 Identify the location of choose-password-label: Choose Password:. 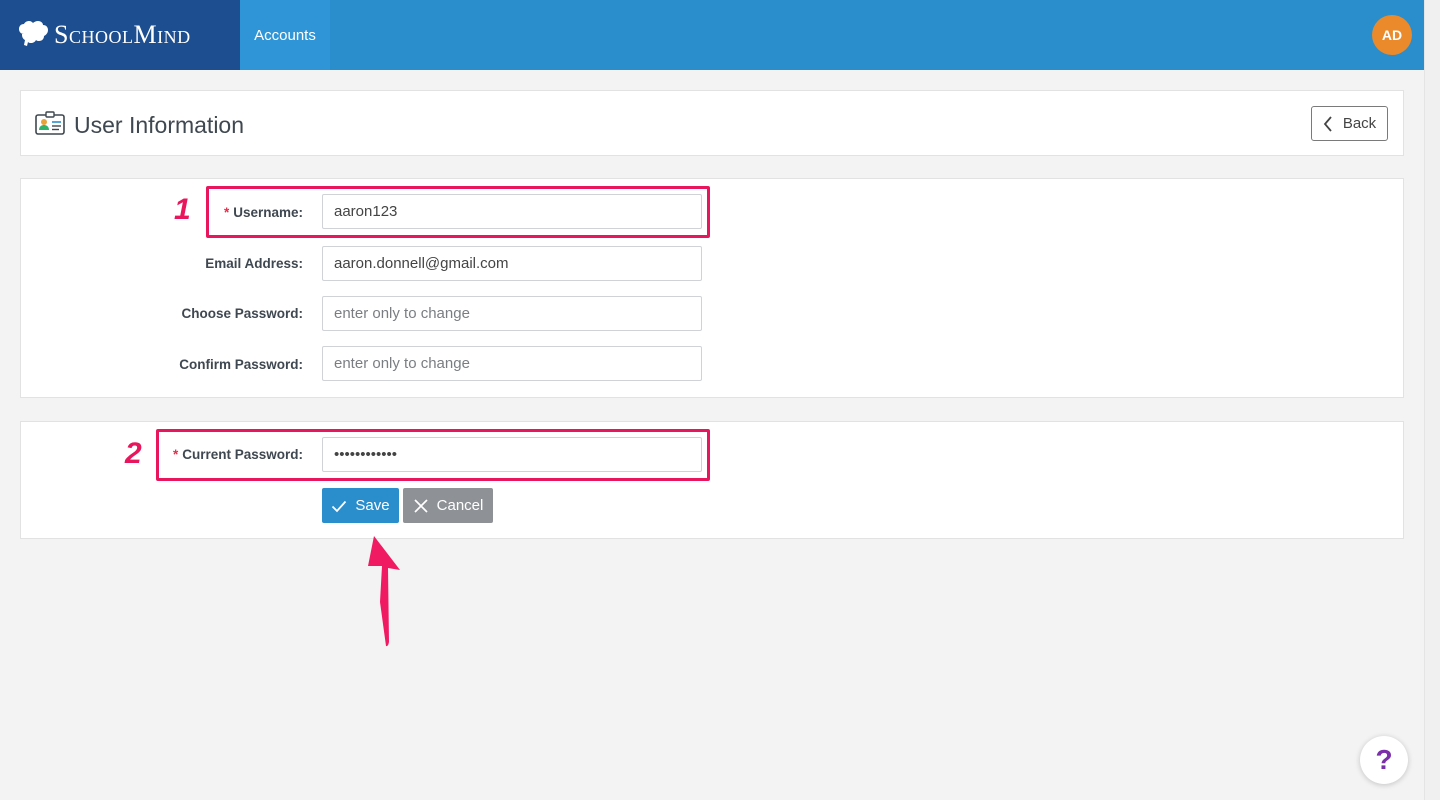
(242, 313).